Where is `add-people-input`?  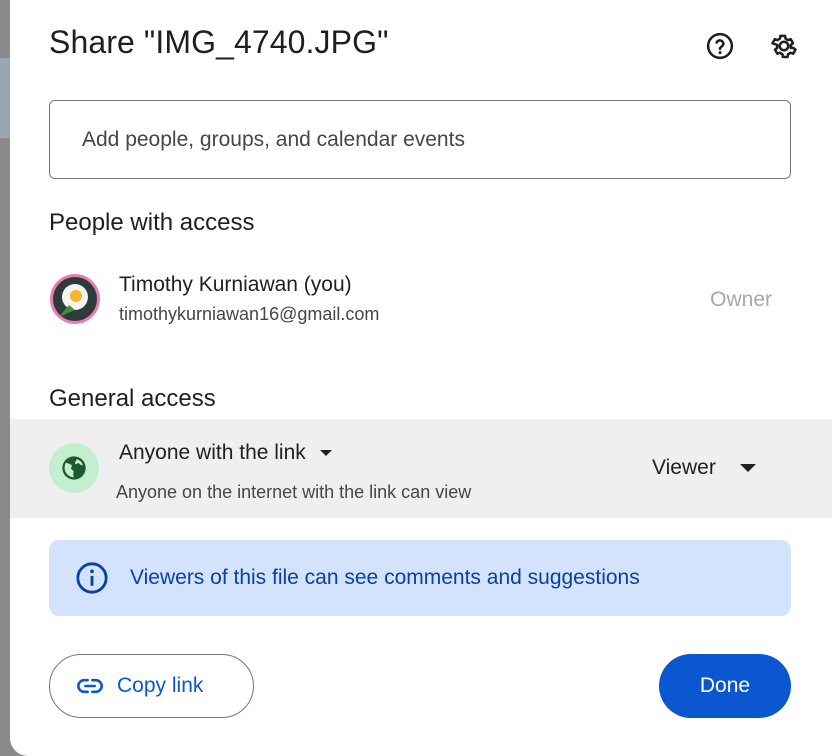
add-people-input is located at coordinates (420, 139).